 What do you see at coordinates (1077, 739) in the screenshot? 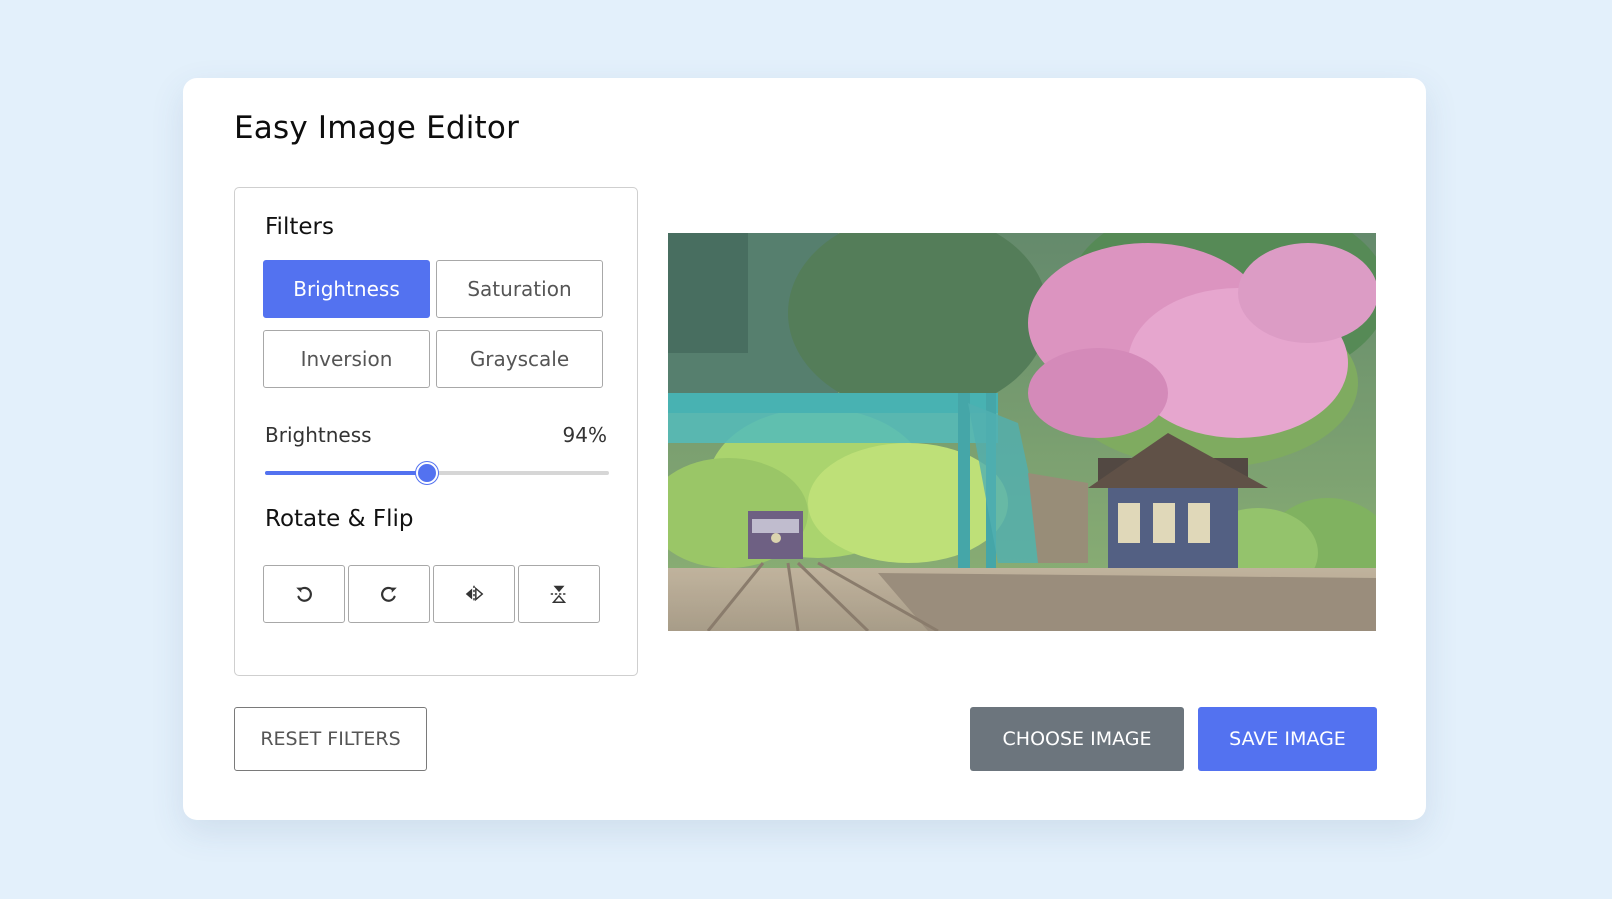
I see `choose-image-button: CHOOSE IMAGE` at bounding box center [1077, 739].